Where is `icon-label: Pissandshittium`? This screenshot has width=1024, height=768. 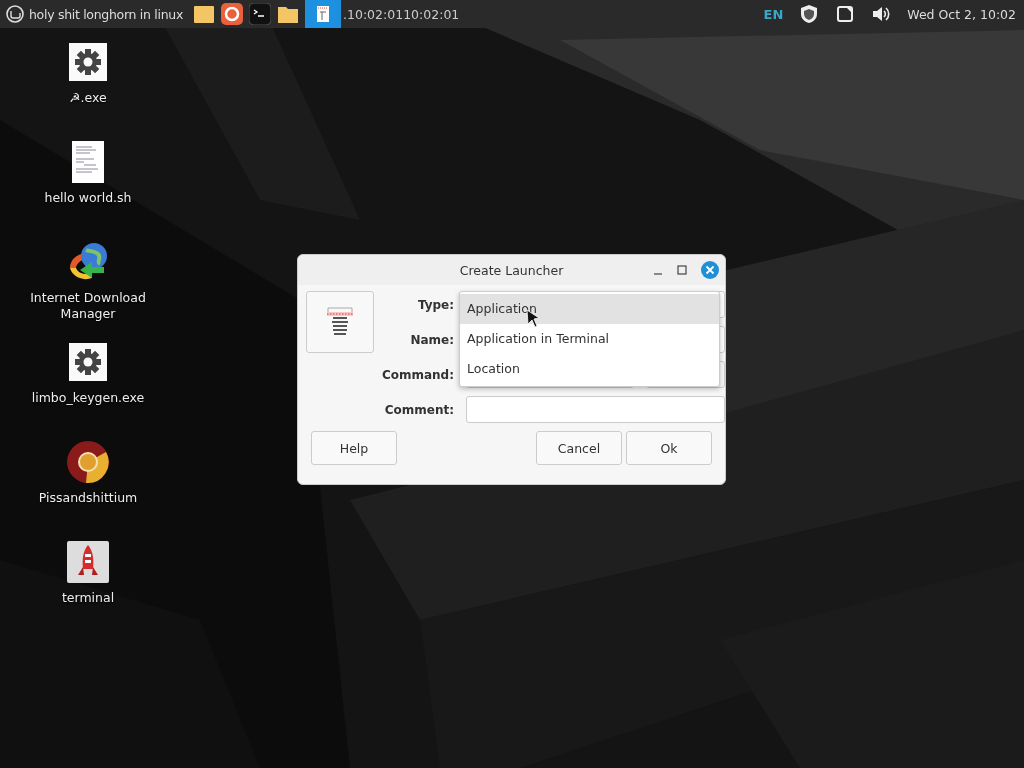
icon-label: Pissandshittium is located at coordinates (88, 498).